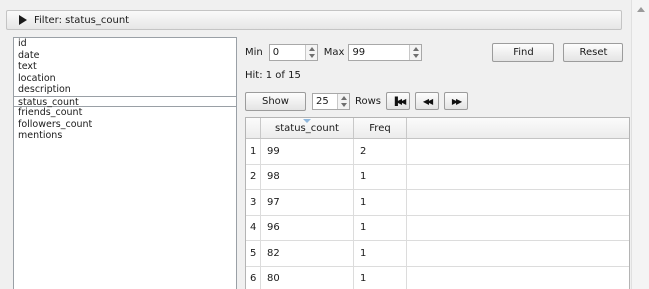 The image size is (649, 289). Describe the element at coordinates (293, 52) in the screenshot. I see `min-spinner: 0` at that location.